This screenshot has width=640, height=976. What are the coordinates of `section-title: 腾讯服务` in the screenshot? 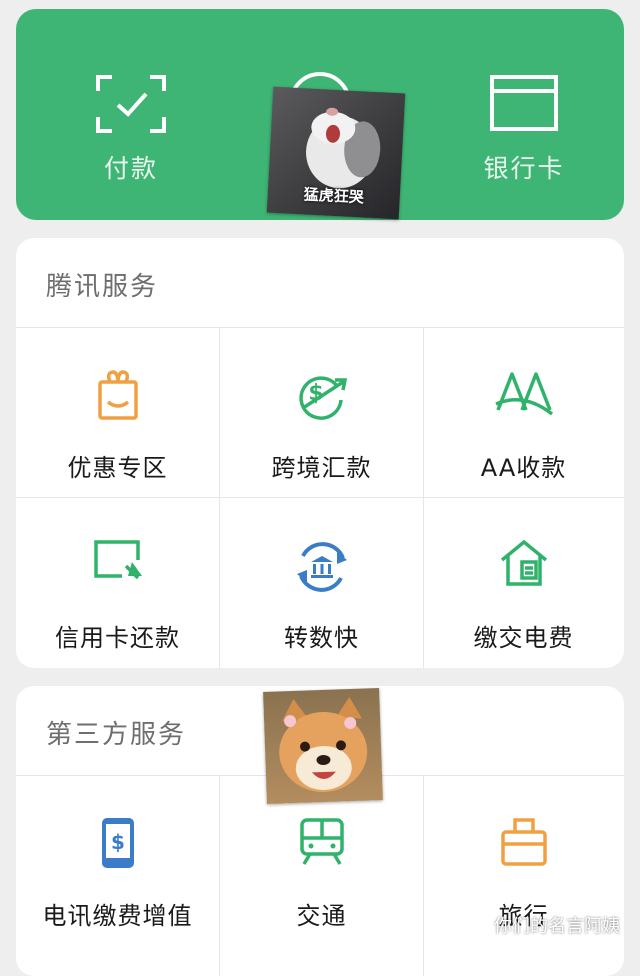 It's located at (102, 287).